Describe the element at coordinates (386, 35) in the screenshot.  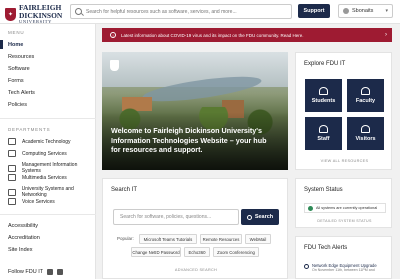
I see `chevron-right-icon: ›` at that location.